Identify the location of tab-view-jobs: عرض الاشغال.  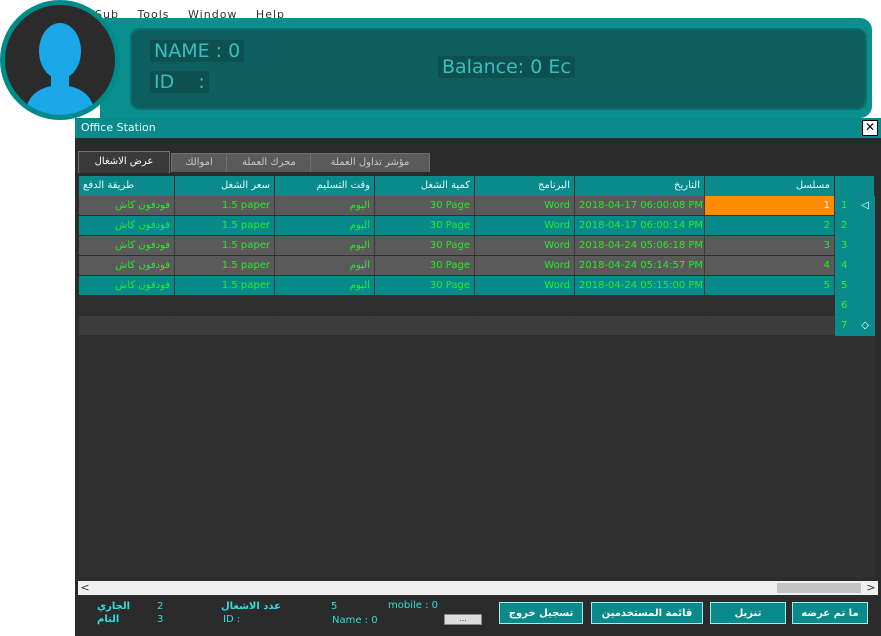
(124, 162).